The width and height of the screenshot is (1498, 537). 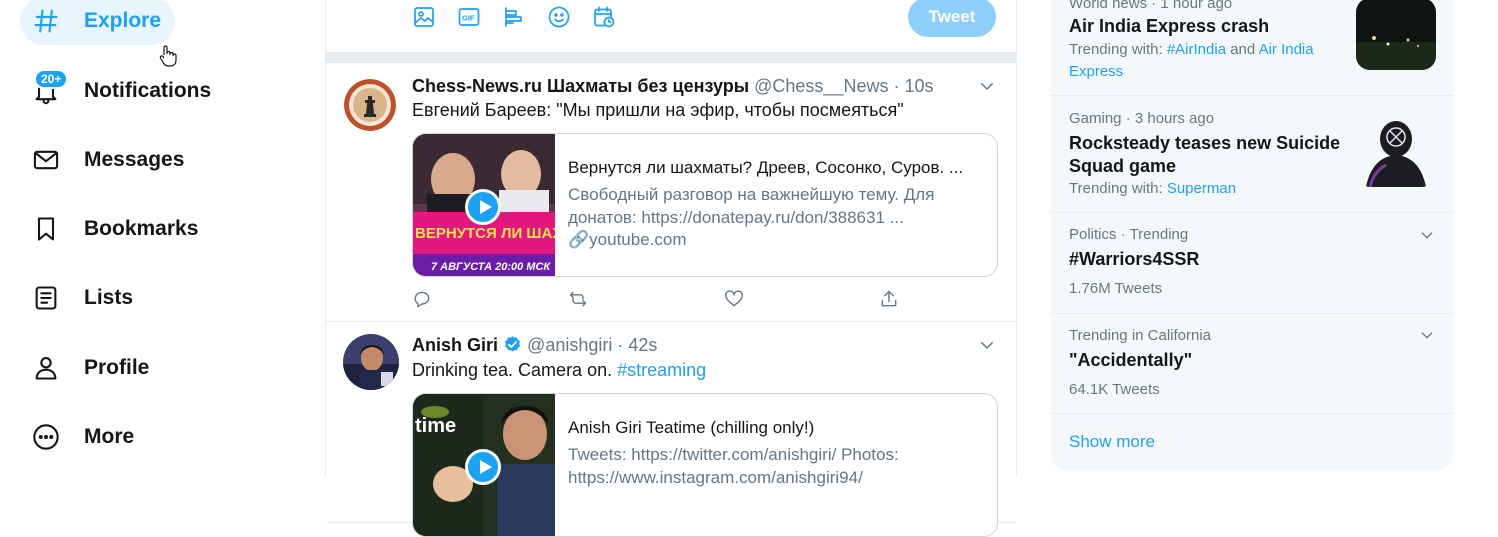 I want to click on hashtag-link: #streaming, so click(x=661, y=370).